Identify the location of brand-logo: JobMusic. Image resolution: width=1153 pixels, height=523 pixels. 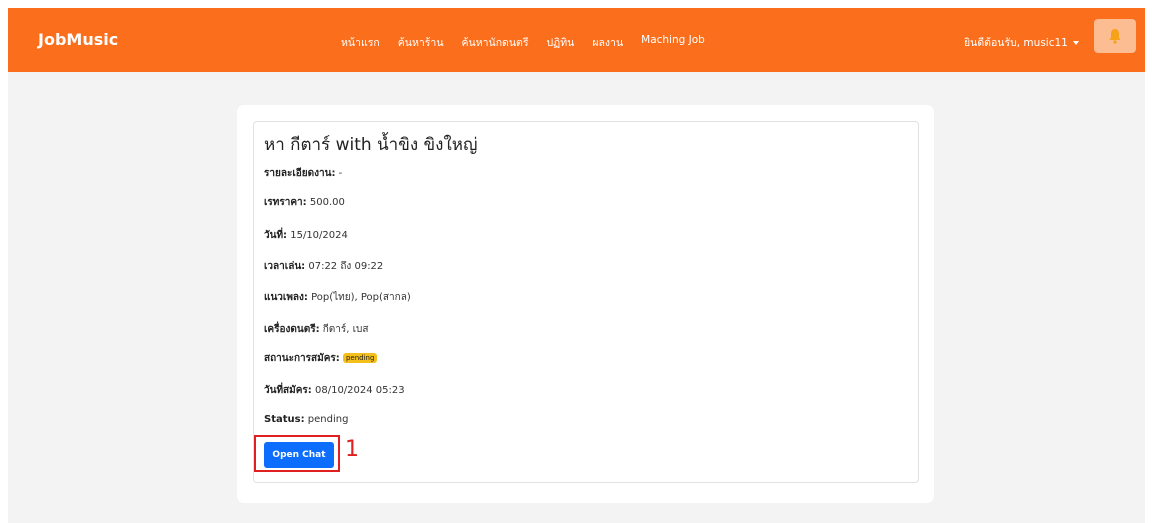
(78, 39).